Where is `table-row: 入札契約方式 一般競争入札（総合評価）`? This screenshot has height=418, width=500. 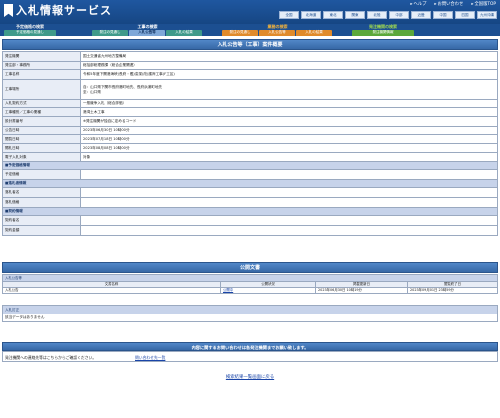
table-row: 入札契約方式 一般競争入札（総合評価） is located at coordinates (250, 103).